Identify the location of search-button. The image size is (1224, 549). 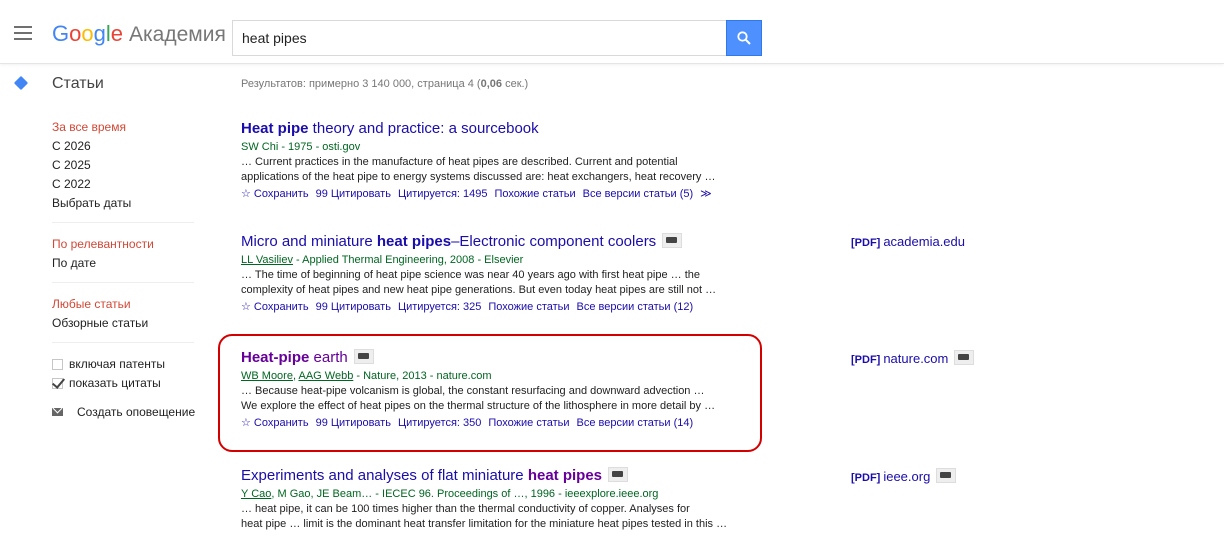
(744, 38).